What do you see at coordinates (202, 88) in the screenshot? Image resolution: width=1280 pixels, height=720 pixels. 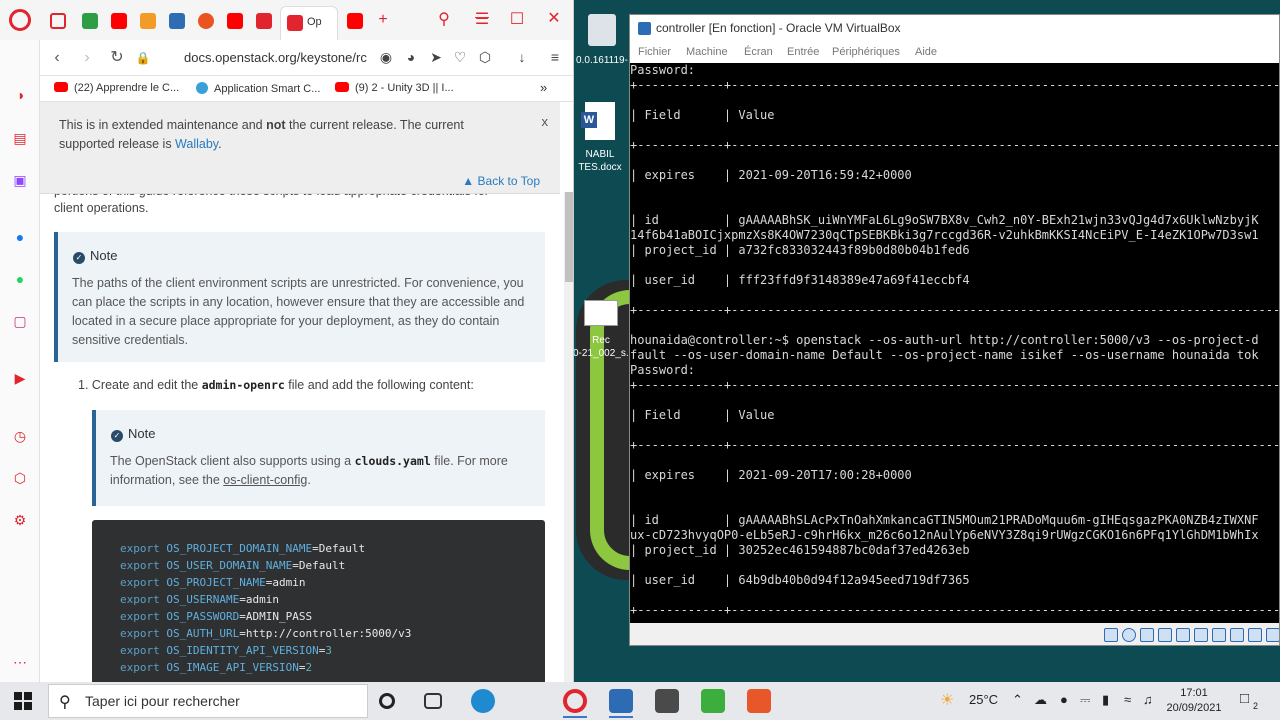 I see `app-icon` at bounding box center [202, 88].